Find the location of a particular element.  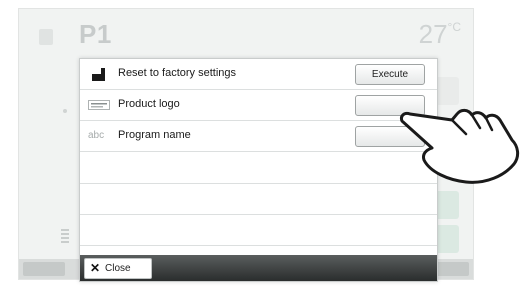

close-label: Close is located at coordinates (118, 268).